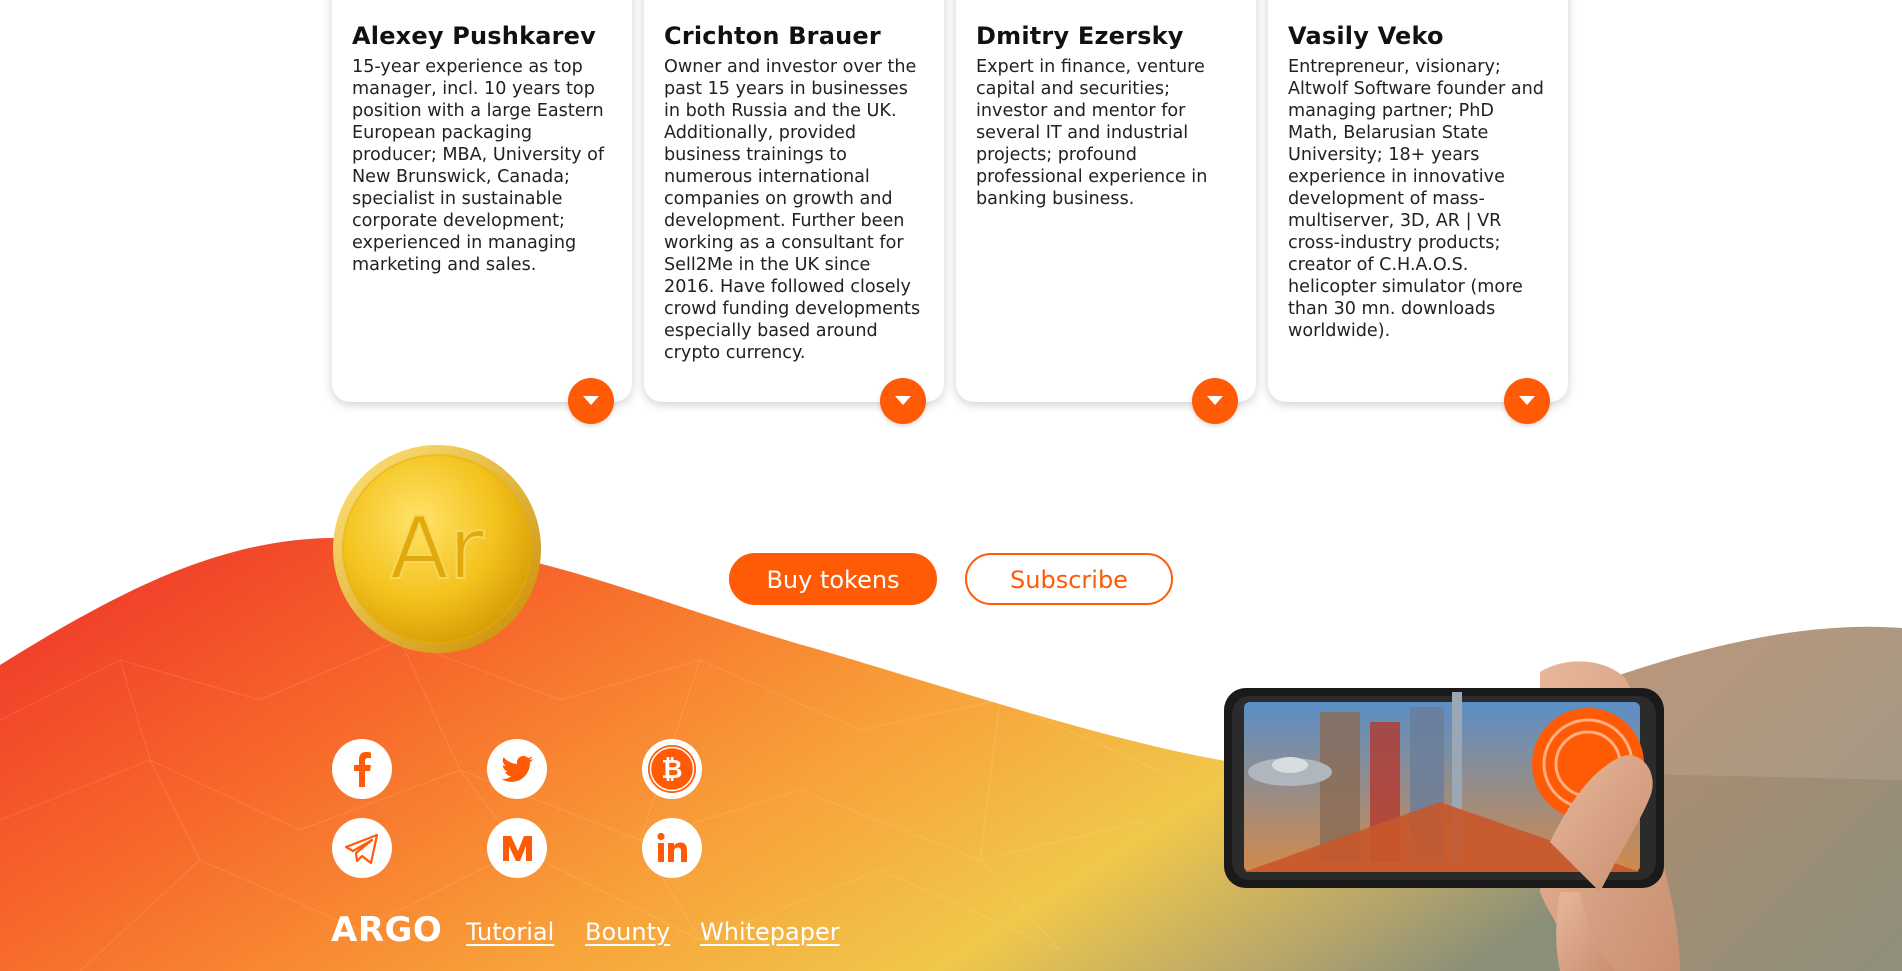 This screenshot has height=971, width=1902. Describe the element at coordinates (474, 36) in the screenshot. I see `team-member-name: Alexey Pushkarev` at that location.